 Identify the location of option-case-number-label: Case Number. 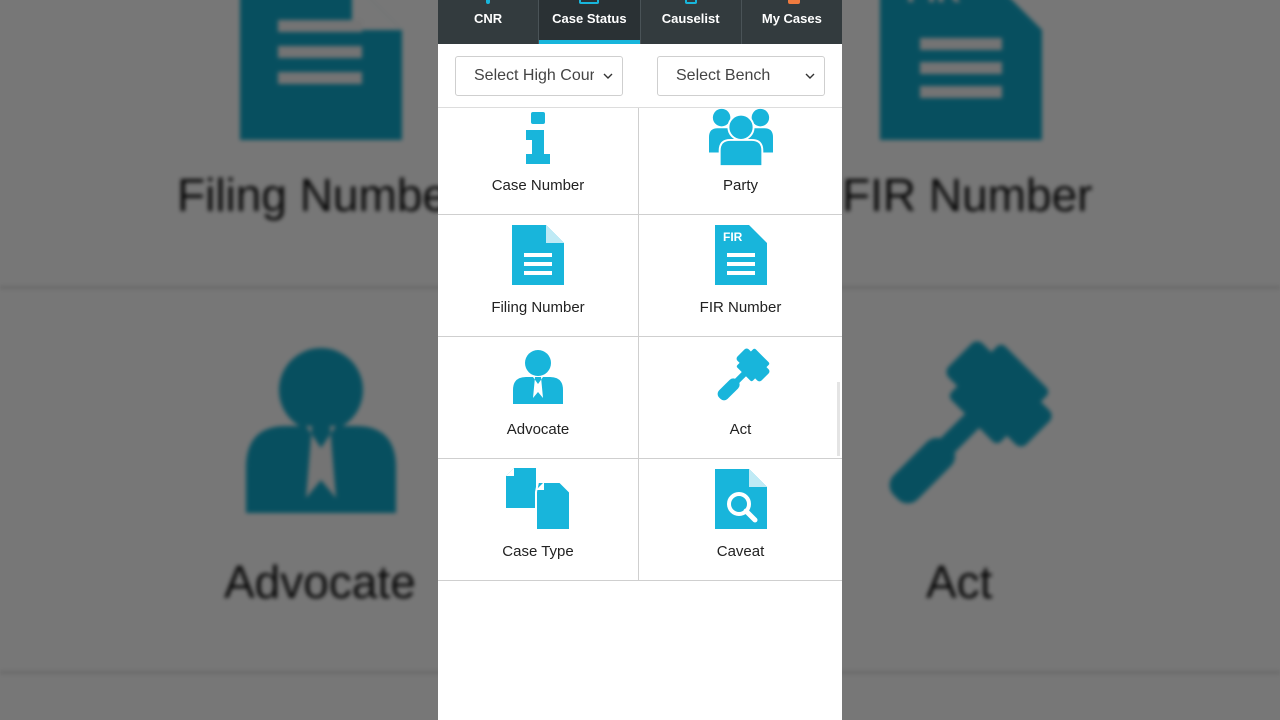
(538, 185).